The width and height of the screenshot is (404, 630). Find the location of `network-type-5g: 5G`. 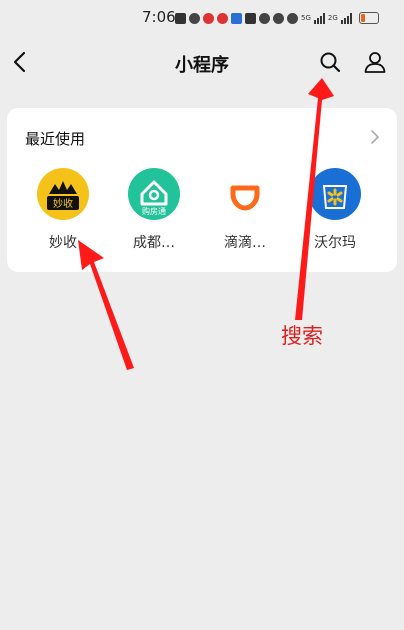

network-type-5g: 5G is located at coordinates (306, 17).